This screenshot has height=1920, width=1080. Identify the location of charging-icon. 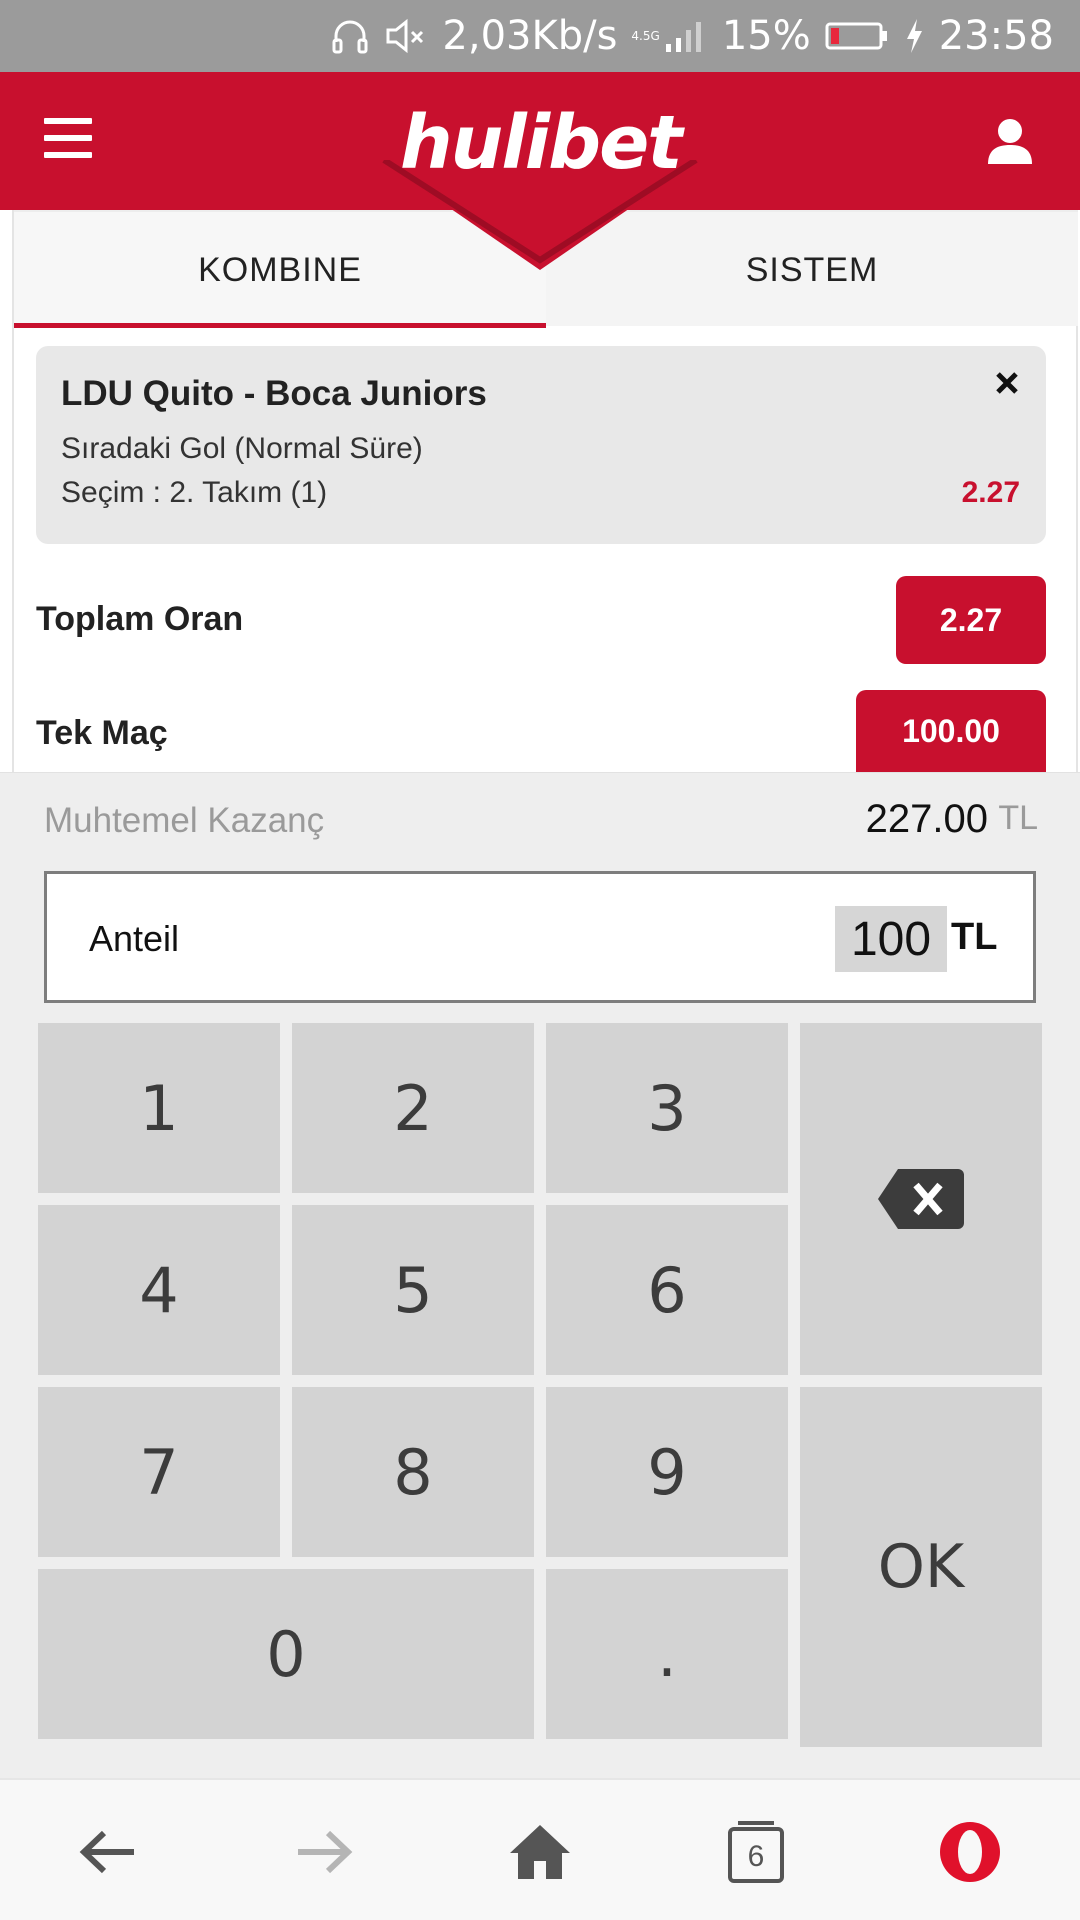
(914, 36).